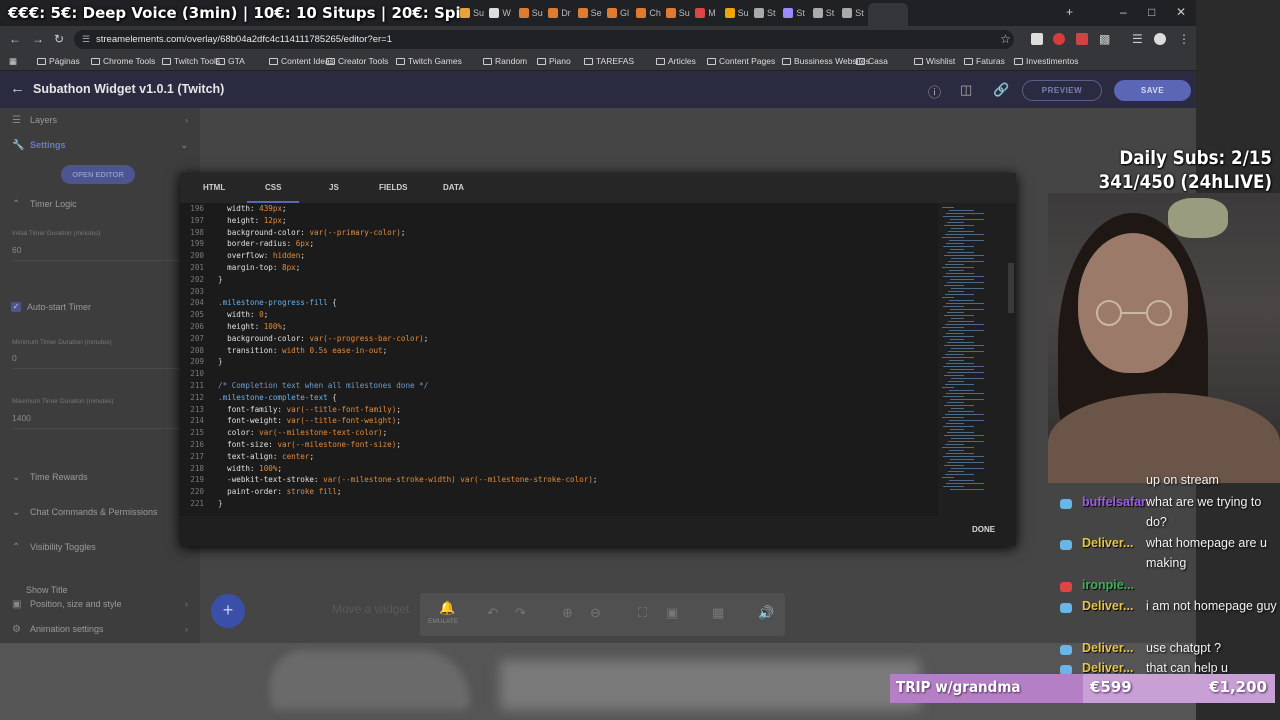 The width and height of the screenshot is (1280, 720). I want to click on reload-icon: ↻, so click(59, 39).